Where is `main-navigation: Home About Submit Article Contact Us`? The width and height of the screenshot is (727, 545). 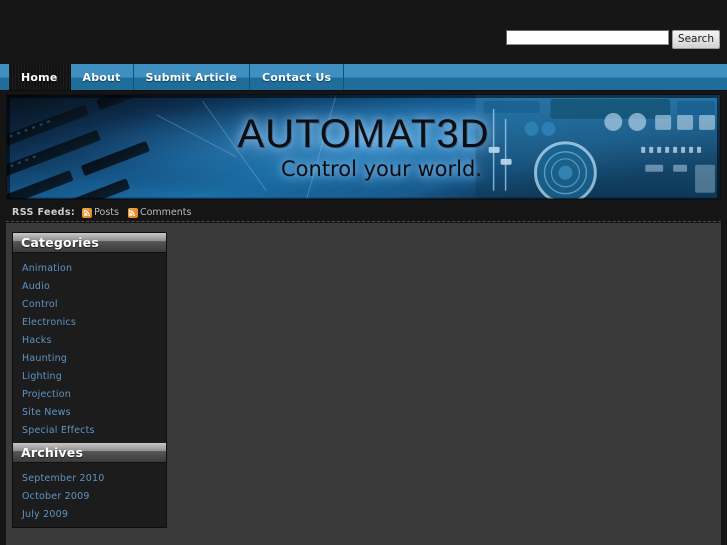 main-navigation: Home About Submit Article Contact Us is located at coordinates (363, 77).